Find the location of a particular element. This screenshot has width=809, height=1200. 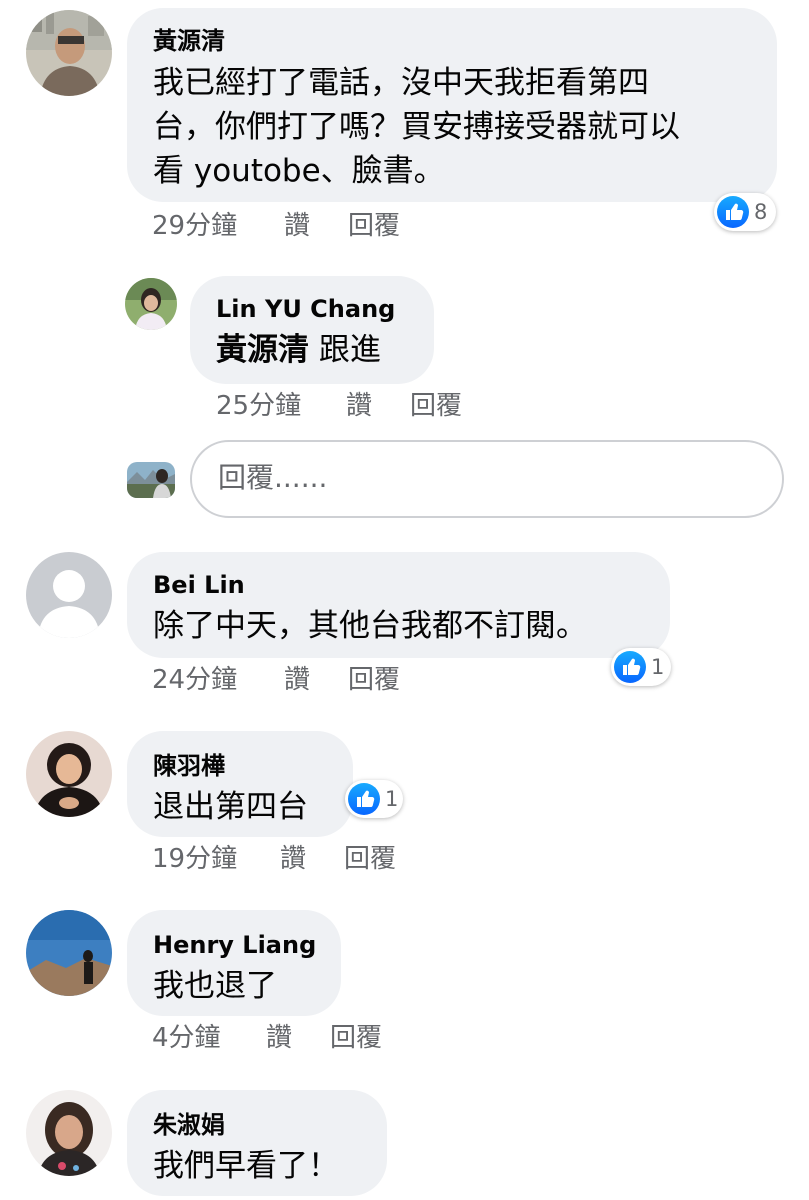

comment-actions: 4分鐘 讚 回覆 is located at coordinates (352, 1038).